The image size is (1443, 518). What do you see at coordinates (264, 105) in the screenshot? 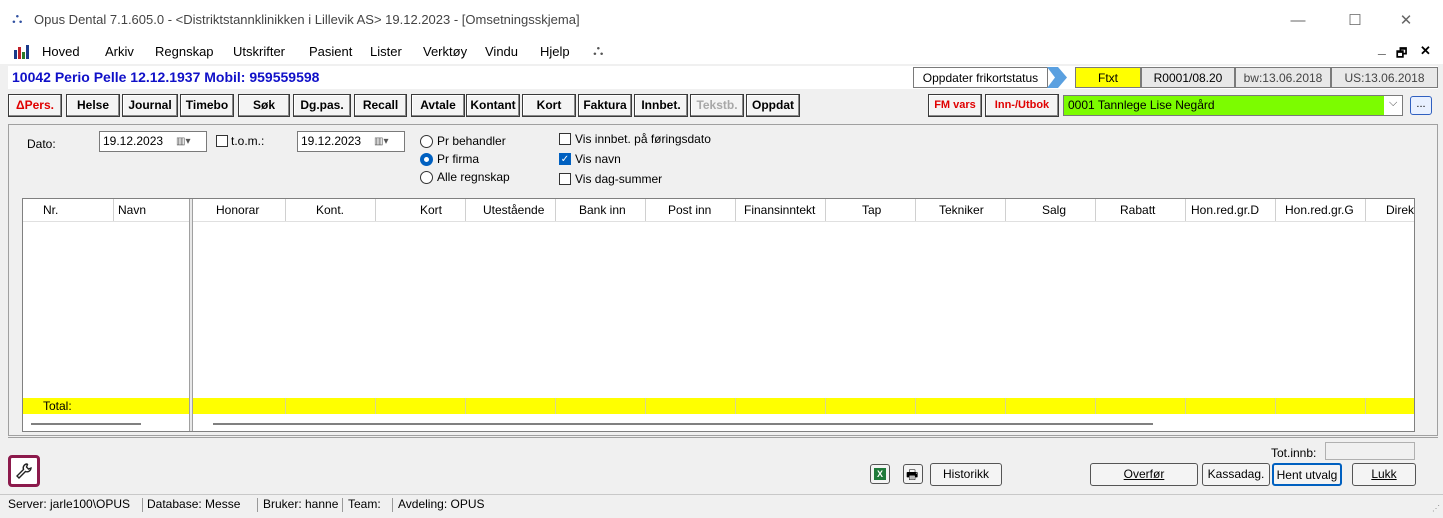
I see `sok-button: Søk` at bounding box center [264, 105].